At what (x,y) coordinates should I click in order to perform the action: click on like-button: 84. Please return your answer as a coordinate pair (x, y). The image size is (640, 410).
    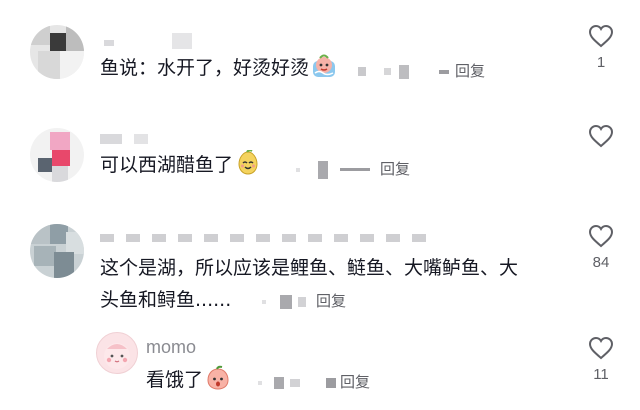
    Looking at the image, I should click on (601, 247).